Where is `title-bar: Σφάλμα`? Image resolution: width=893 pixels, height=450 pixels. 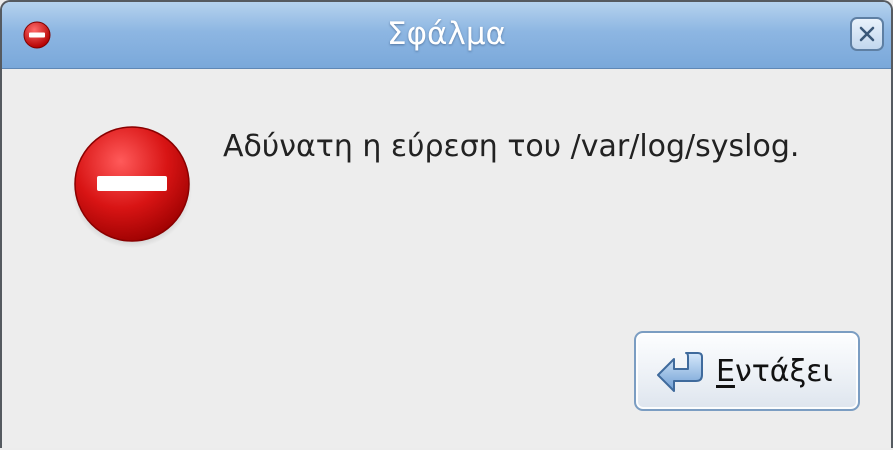
title-bar: Σφάλμα is located at coordinates (446, 35).